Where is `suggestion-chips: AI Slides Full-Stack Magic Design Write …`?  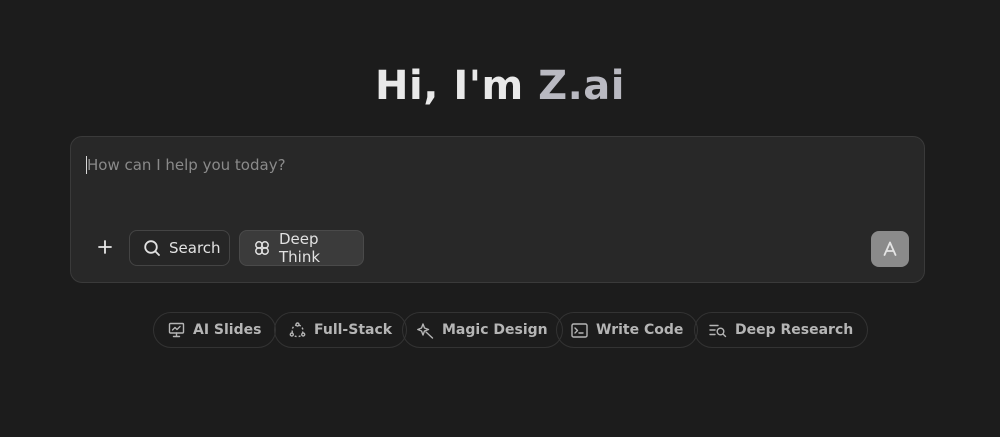
suggestion-chips: AI Slides Full-Stack Magic Design Write … is located at coordinates (500, 330).